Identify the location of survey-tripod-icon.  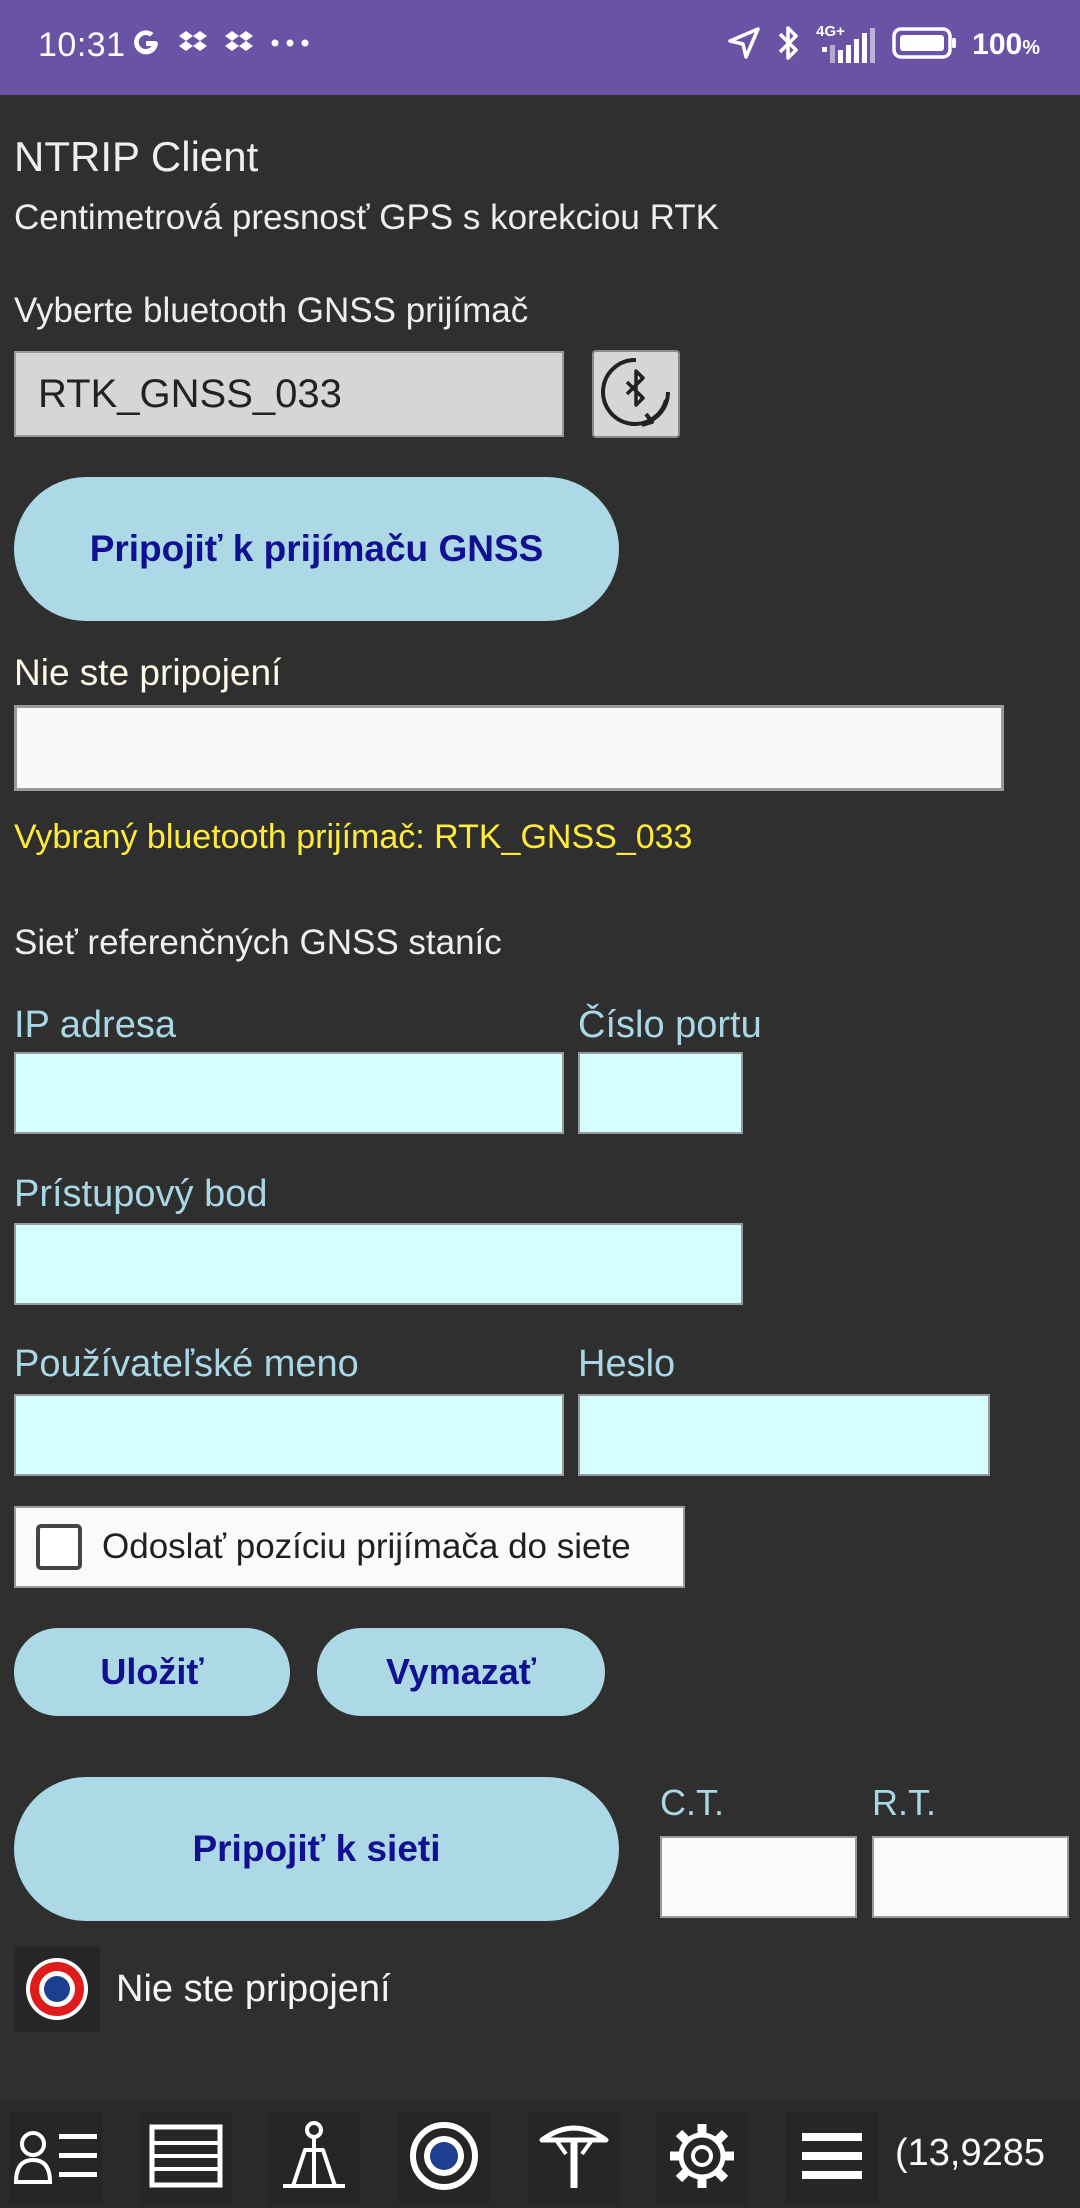
(314, 2158).